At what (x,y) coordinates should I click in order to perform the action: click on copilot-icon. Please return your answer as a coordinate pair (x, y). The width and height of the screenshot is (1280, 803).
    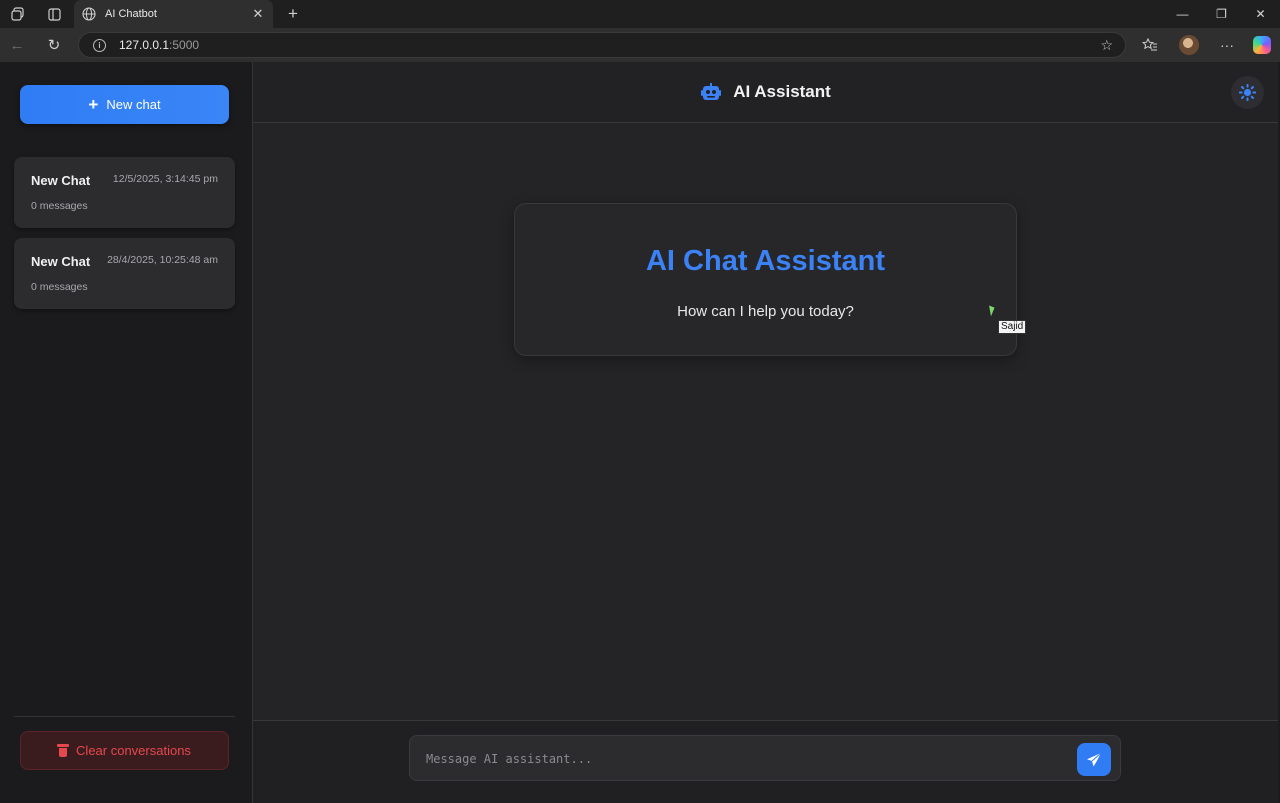
    Looking at the image, I should click on (1262, 45).